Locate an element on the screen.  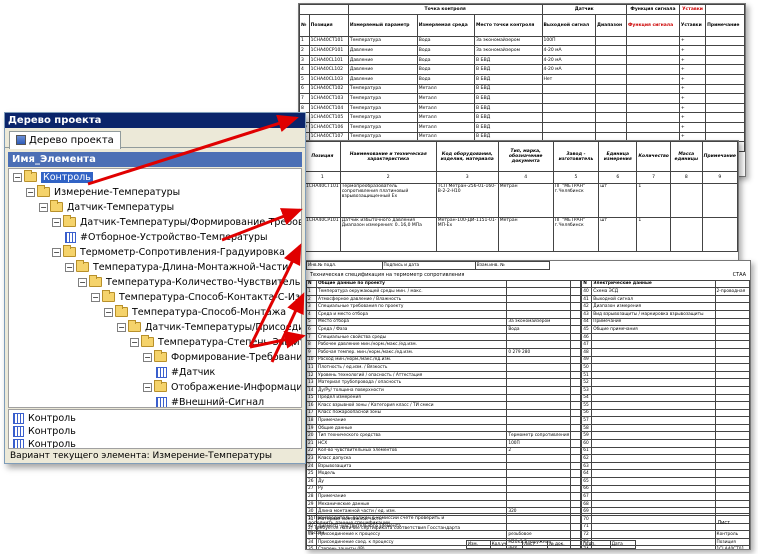
arrow-to-equipment-spec is located at coordinates (262, 225).